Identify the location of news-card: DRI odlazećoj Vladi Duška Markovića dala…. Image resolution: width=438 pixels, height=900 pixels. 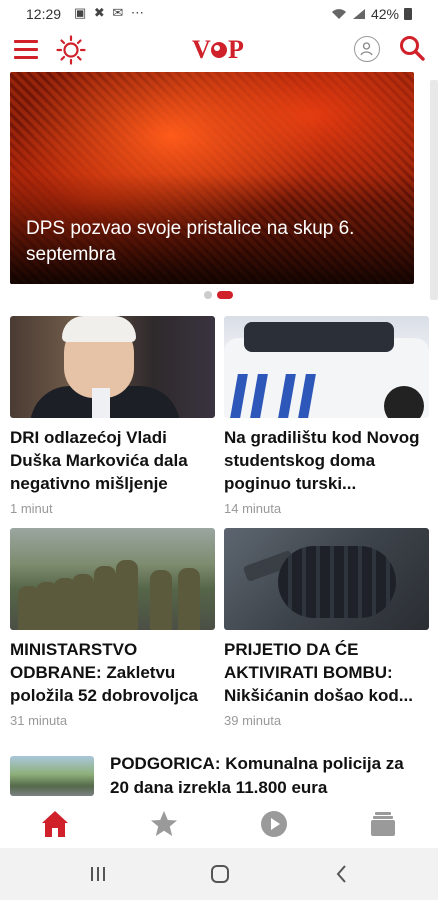
(112, 416).